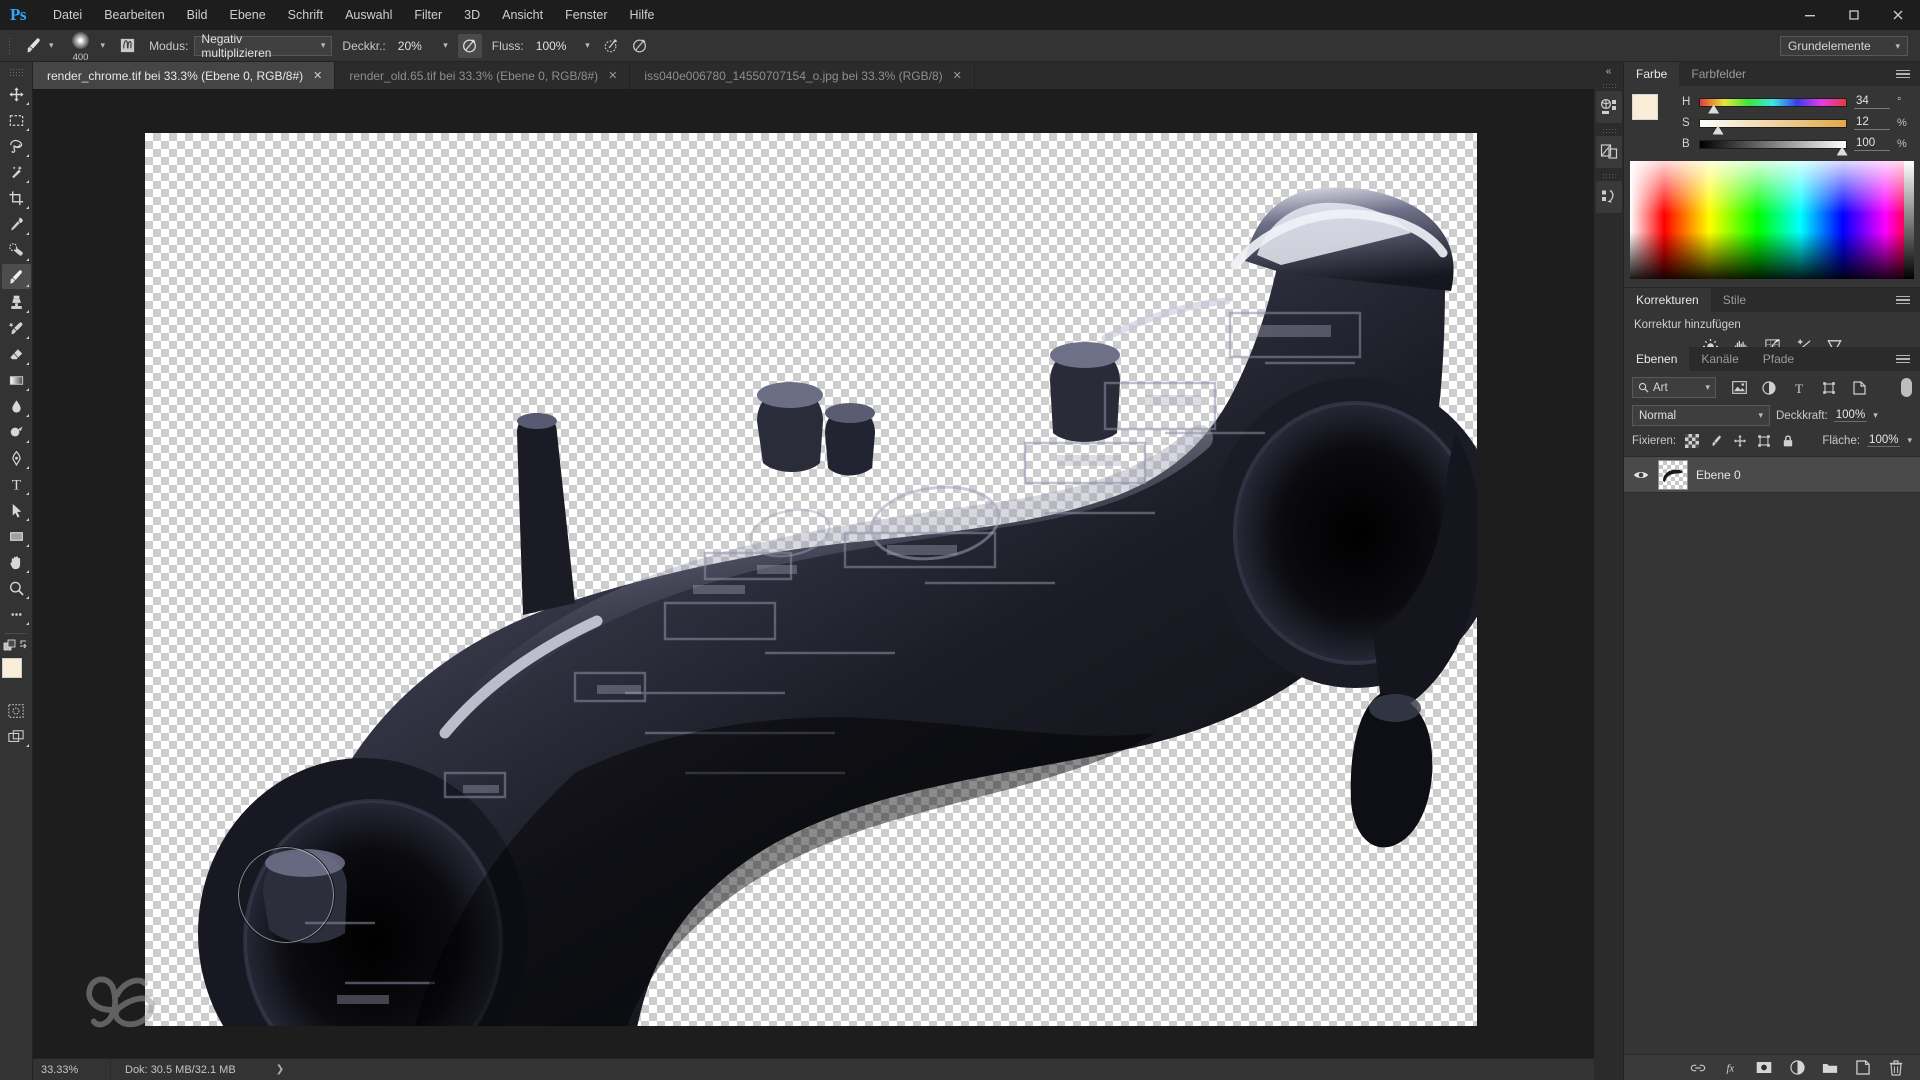 The height and width of the screenshot is (1080, 1920). What do you see at coordinates (1778, 359) in the screenshot?
I see `tab-pfade: Pfade` at bounding box center [1778, 359].